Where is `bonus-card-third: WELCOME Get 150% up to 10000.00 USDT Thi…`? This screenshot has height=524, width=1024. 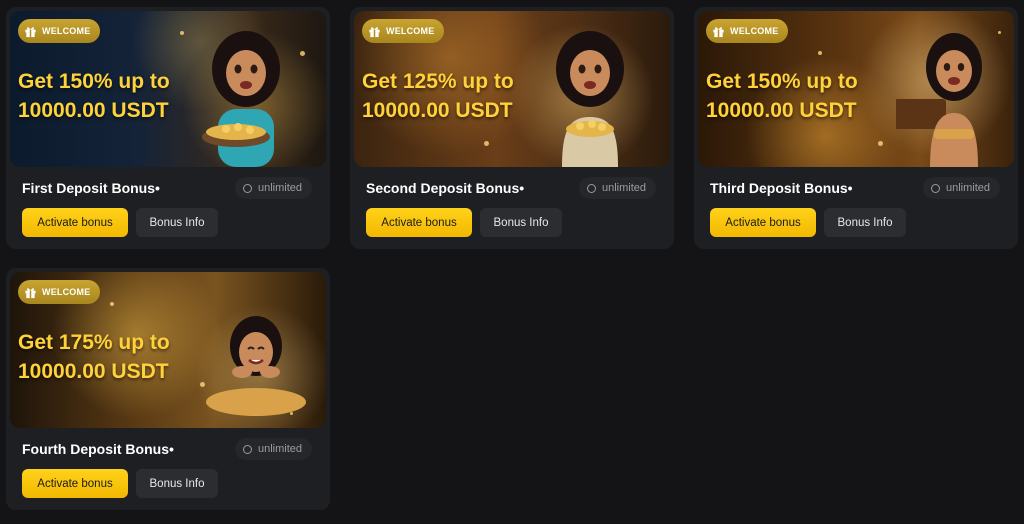 bonus-card-third: WELCOME Get 150% up to 10000.00 USDT Thi… is located at coordinates (856, 128).